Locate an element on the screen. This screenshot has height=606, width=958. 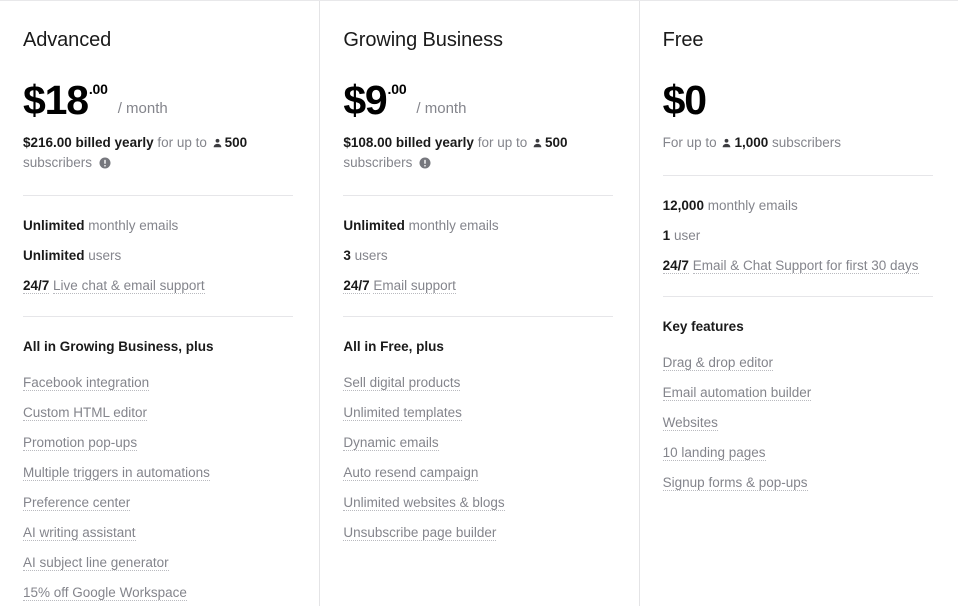
plan-name: Growing Business is located at coordinates (423, 40).